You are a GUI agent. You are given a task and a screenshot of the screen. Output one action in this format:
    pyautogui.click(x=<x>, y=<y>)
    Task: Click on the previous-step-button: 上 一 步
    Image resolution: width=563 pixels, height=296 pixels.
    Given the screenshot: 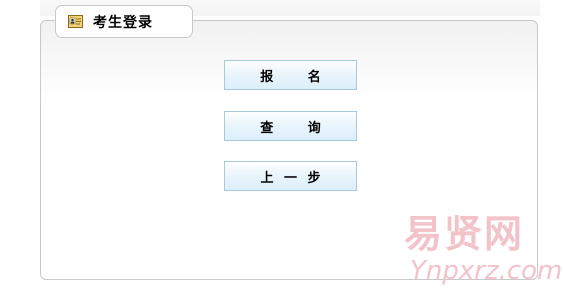 What is the action you would take?
    pyautogui.click(x=290, y=176)
    